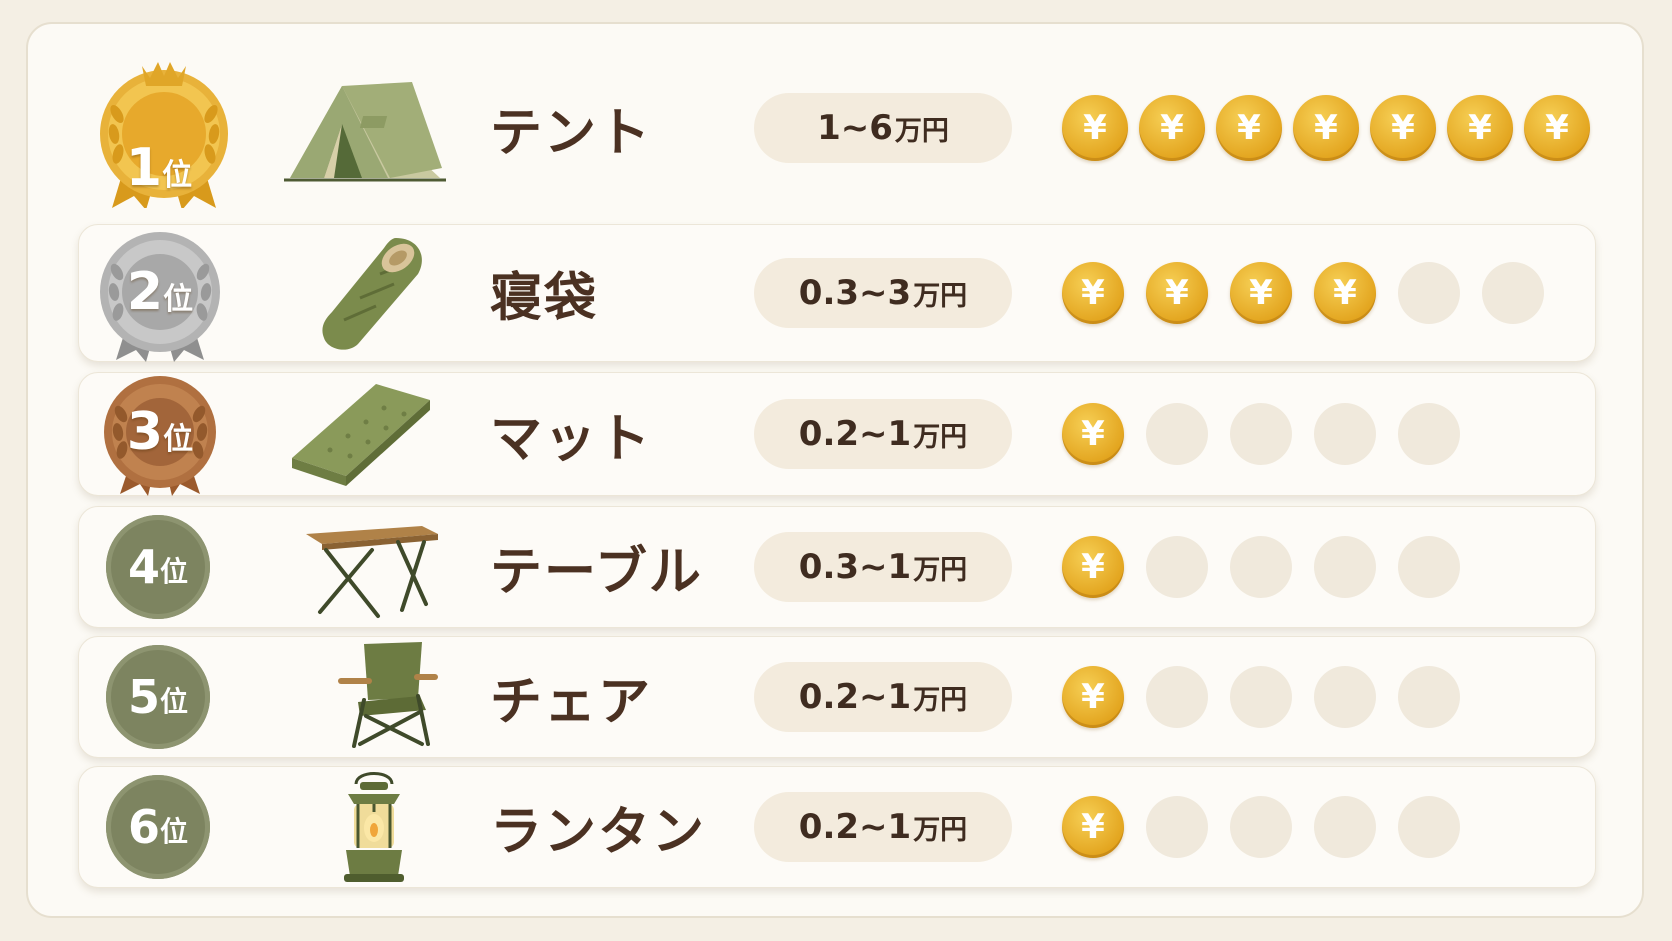 This screenshot has height=941, width=1672. I want to click on chair-icon, so click(370, 697).